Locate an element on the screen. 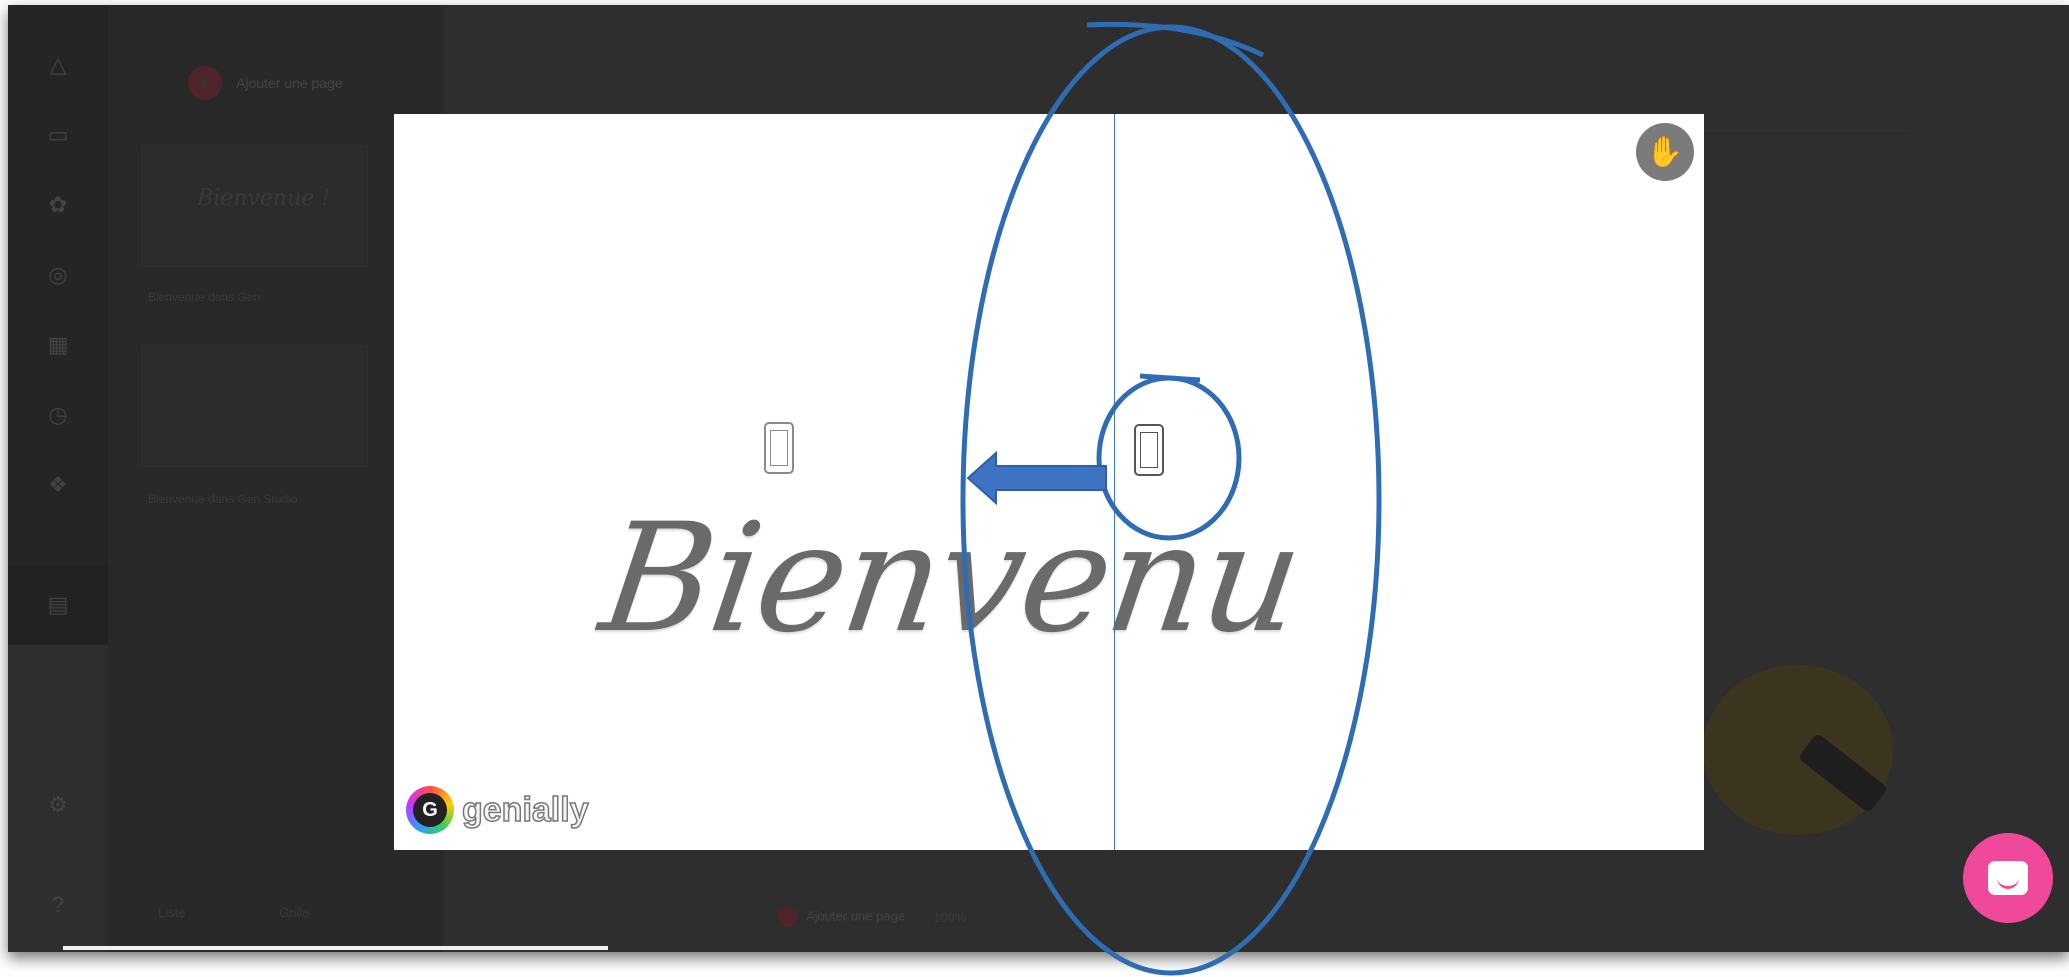 This screenshot has width=2069, height=977. image-icon: ▭ is located at coordinates (58, 134).